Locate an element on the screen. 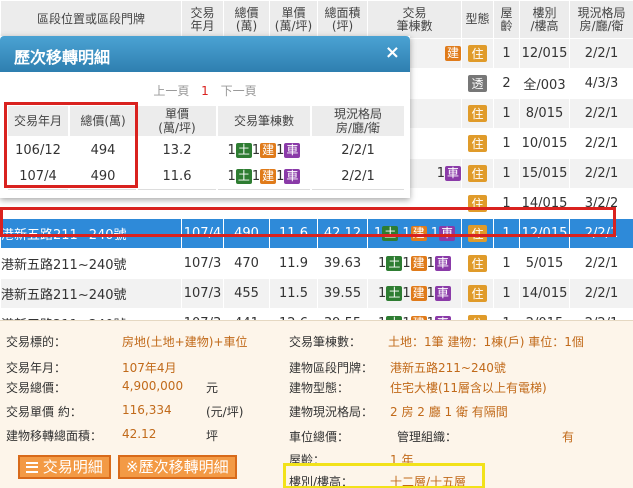  row-floor: 5/015 is located at coordinates (544, 263).